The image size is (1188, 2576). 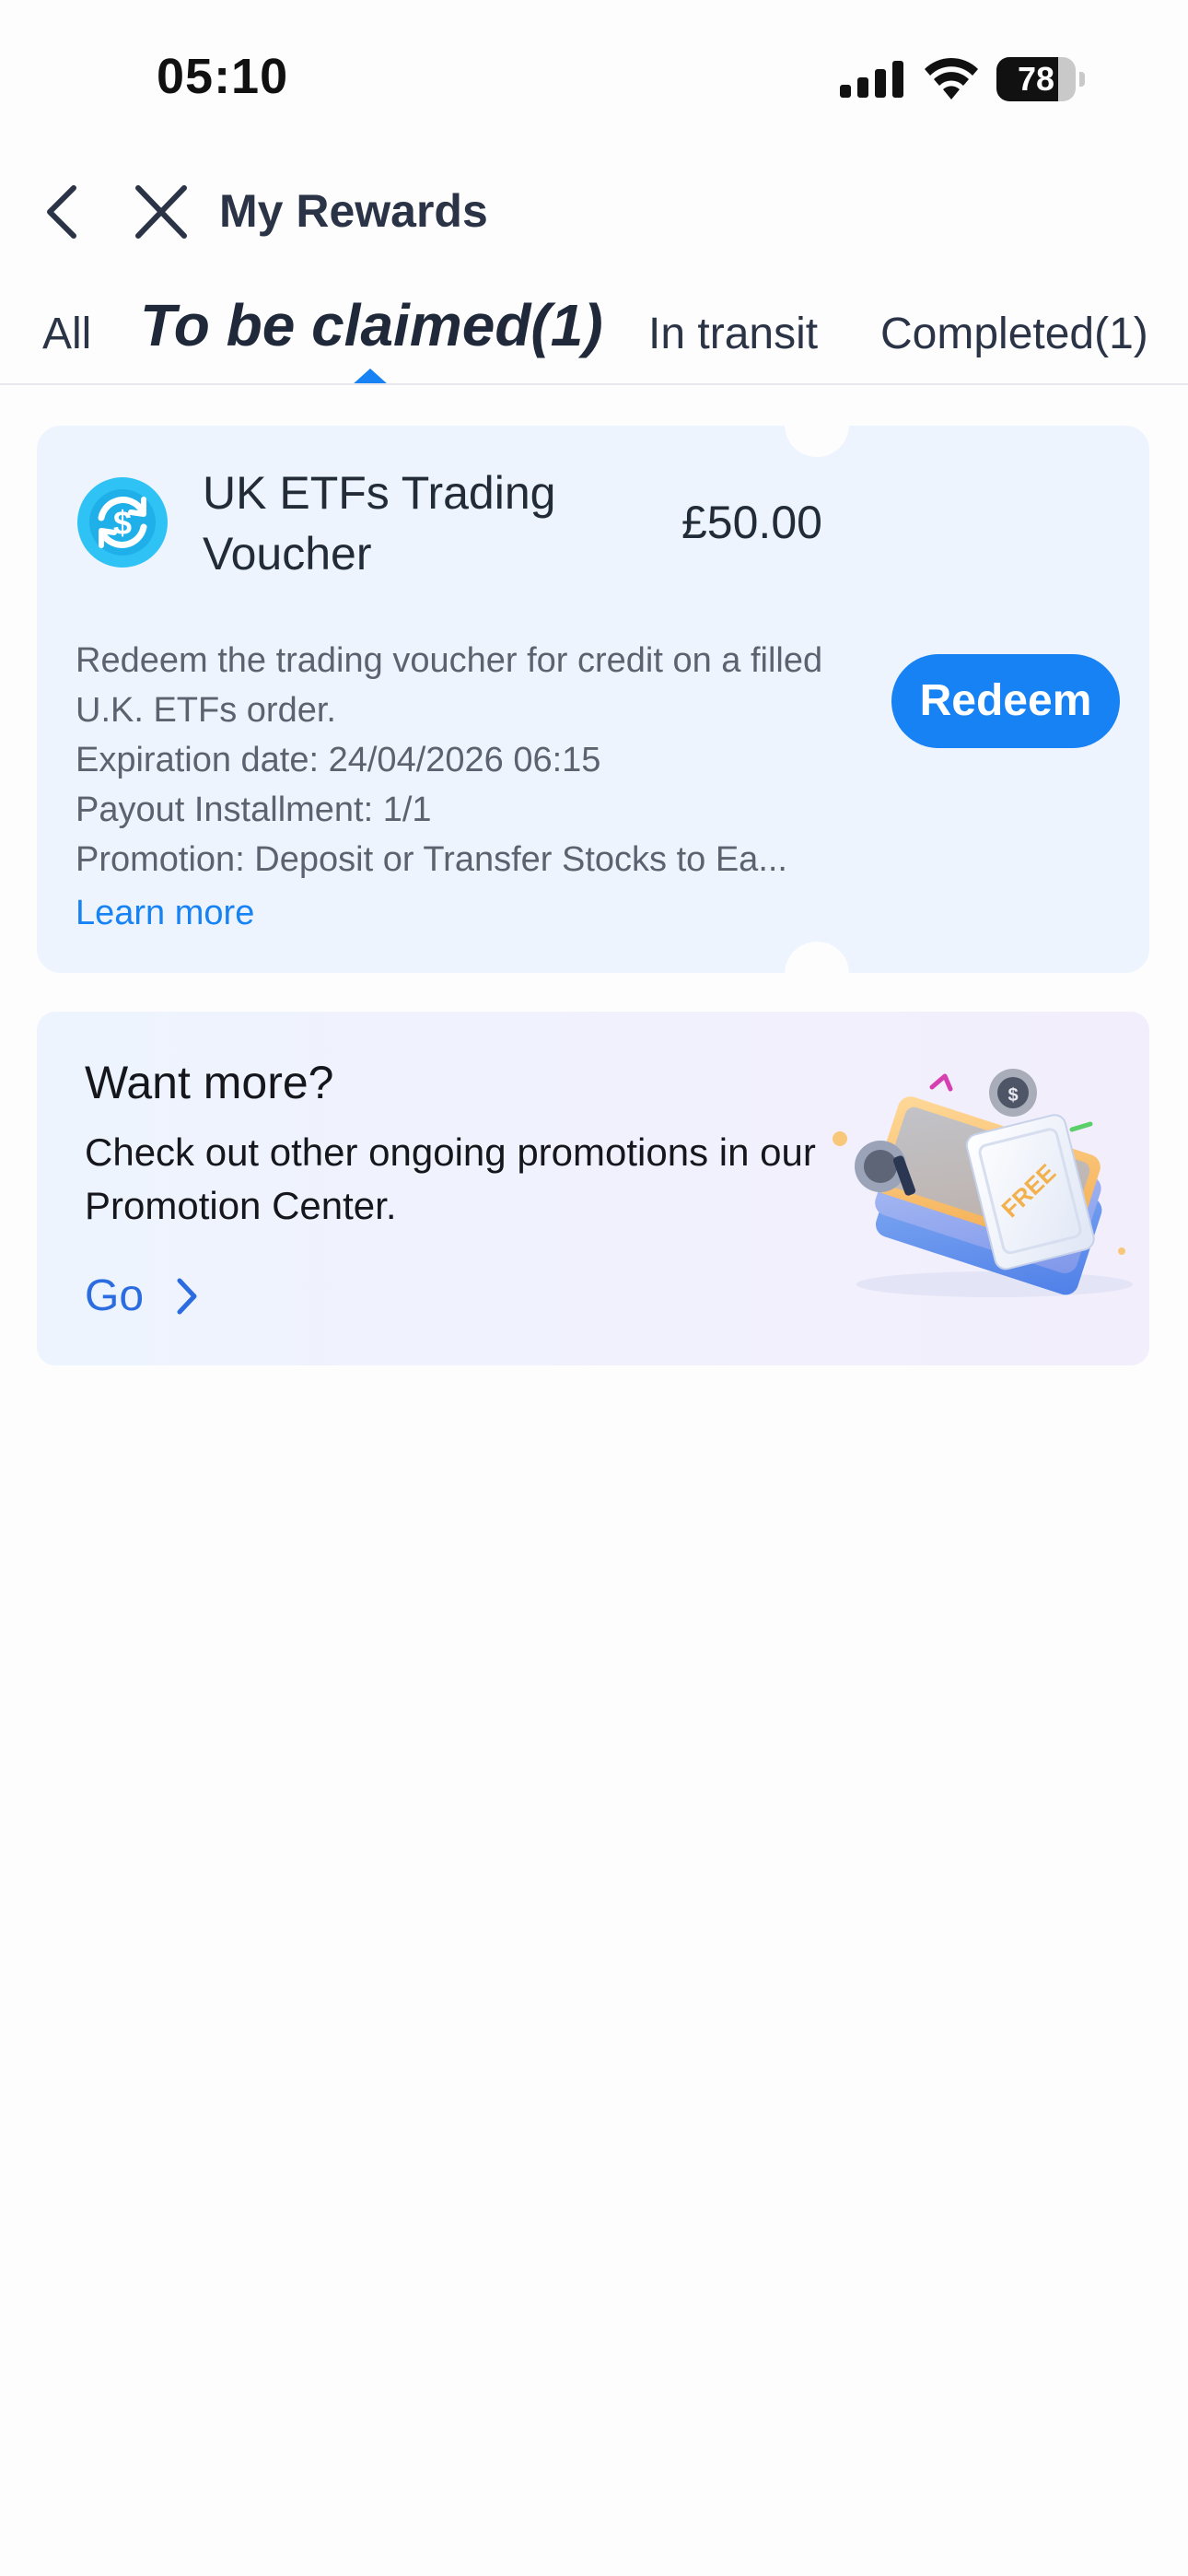 I want to click on page-title: My Rewards, so click(x=353, y=211).